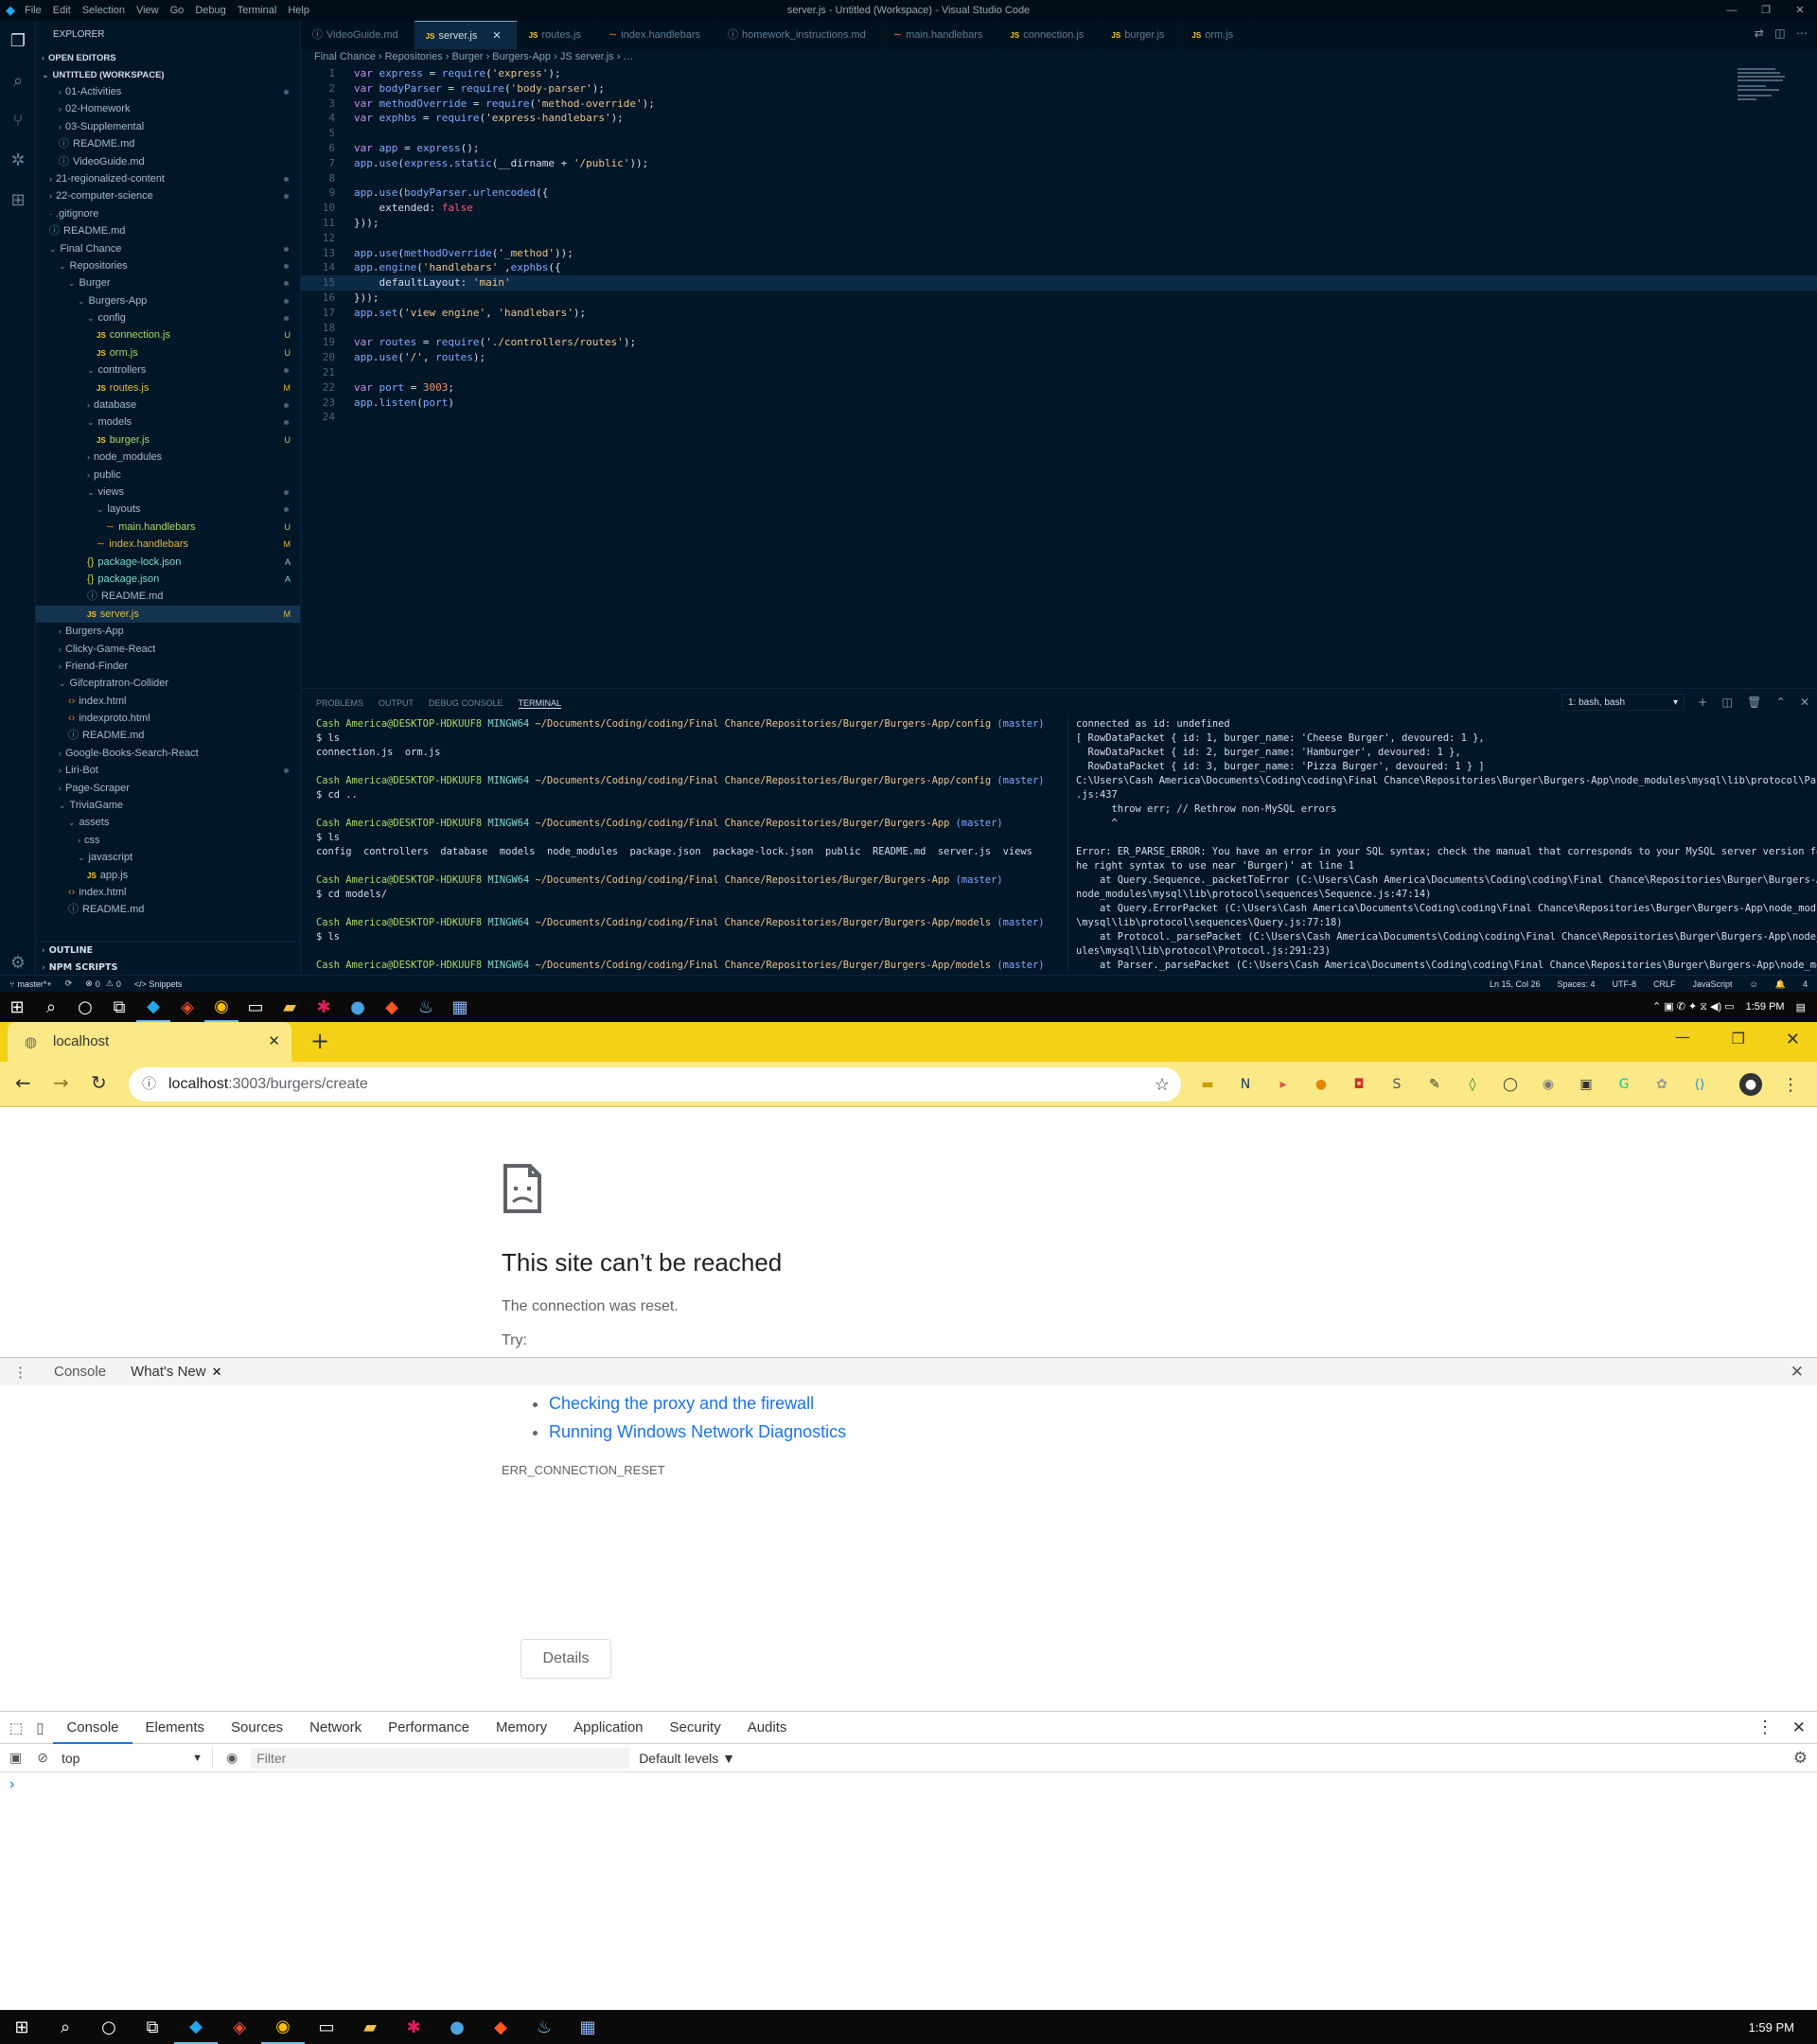 This screenshot has height=2044, width=1817. I want to click on close-window-icon: ✕, so click(1793, 1039).